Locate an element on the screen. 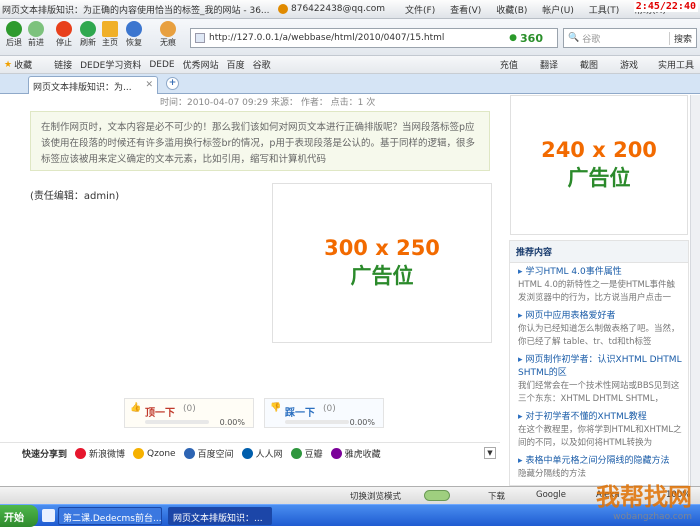 This screenshot has width=700, height=527. site-watermark: 我帮找网 wobangzhao.com is located at coordinates (644, 502).